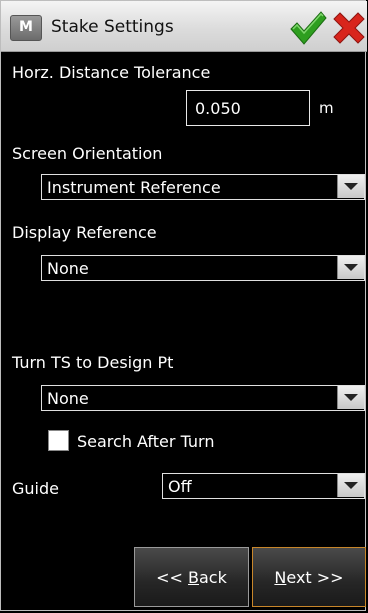 This screenshot has width=368, height=613. I want to click on search-after-turn-checkbox, so click(58, 440).